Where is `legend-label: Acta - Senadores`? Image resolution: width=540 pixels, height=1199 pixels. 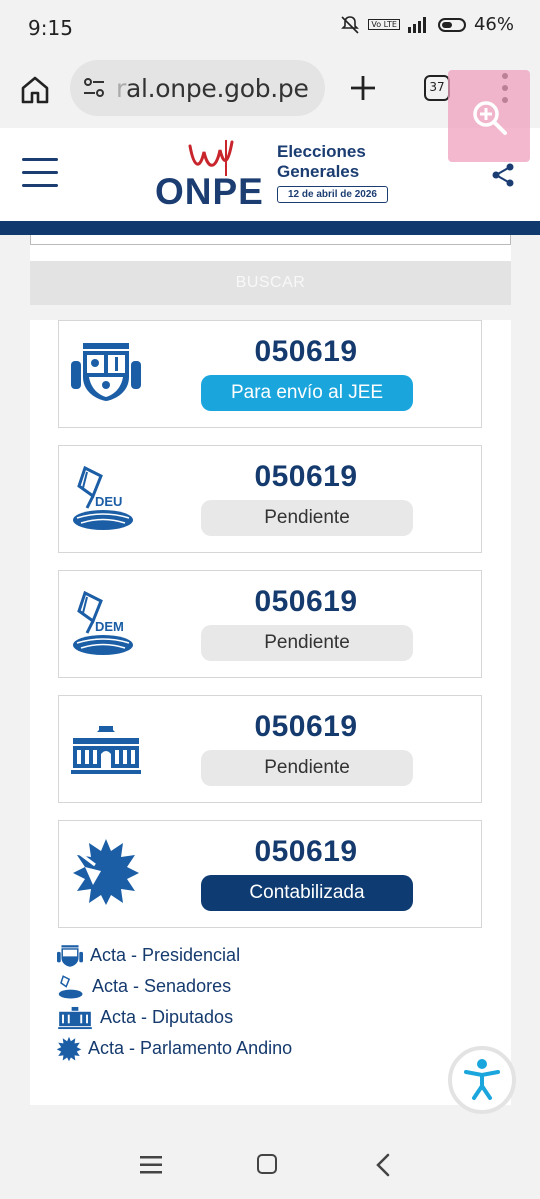
legend-label: Acta - Senadores is located at coordinates (162, 986).